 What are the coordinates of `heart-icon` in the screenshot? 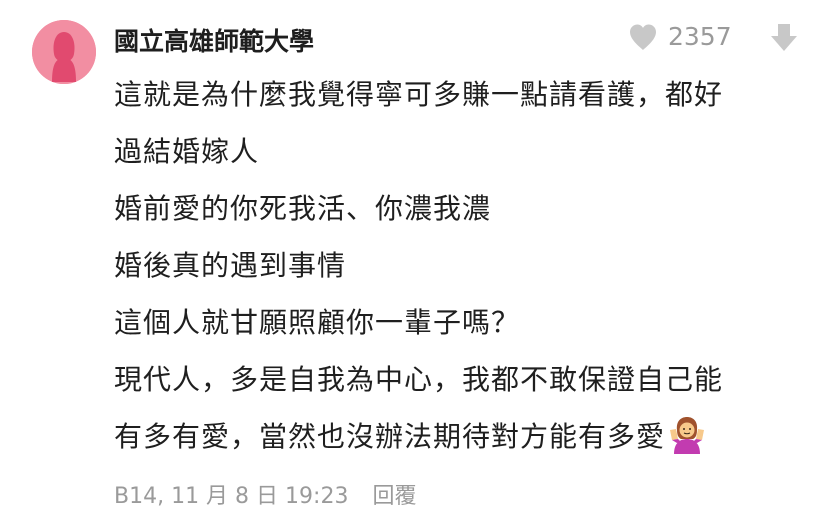 It's located at (643, 37).